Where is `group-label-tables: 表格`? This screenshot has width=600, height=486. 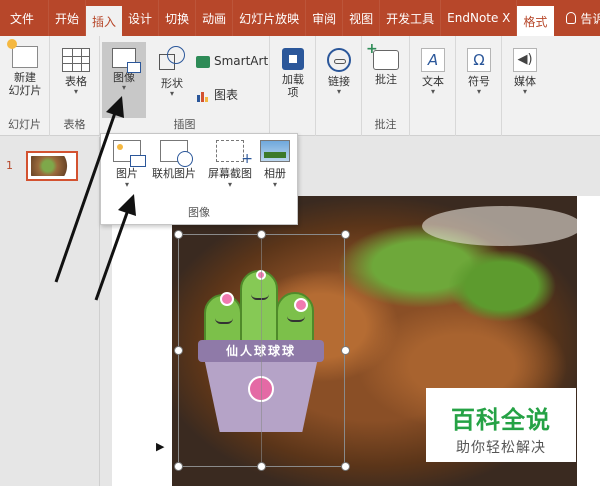 group-label-tables: 表格 is located at coordinates (74, 124).